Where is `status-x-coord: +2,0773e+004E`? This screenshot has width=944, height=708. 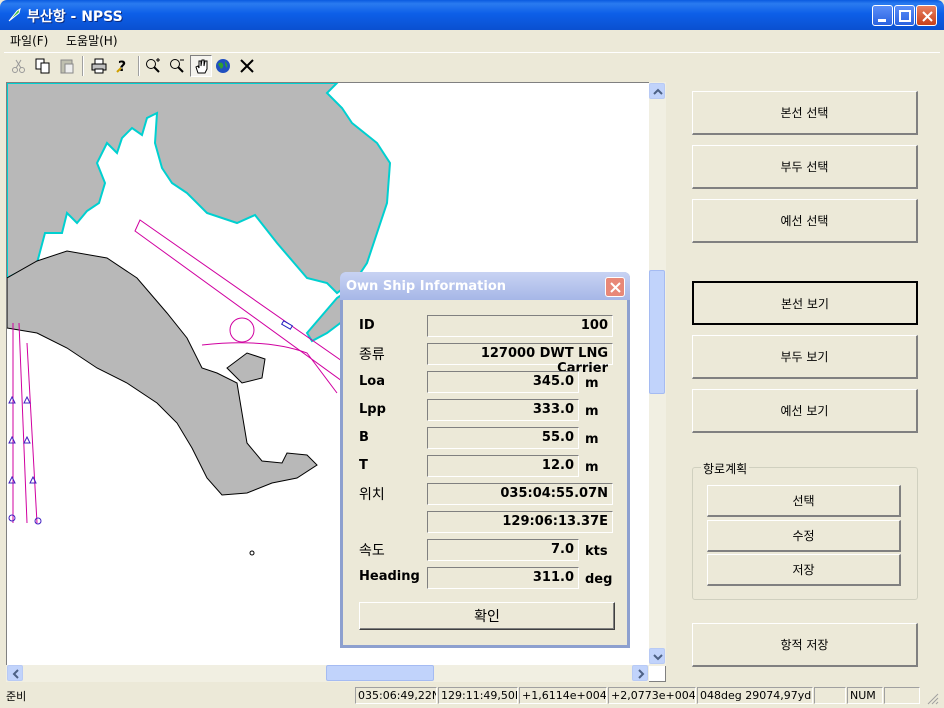 status-x-coord: +2,0773e+004E is located at coordinates (652, 695).